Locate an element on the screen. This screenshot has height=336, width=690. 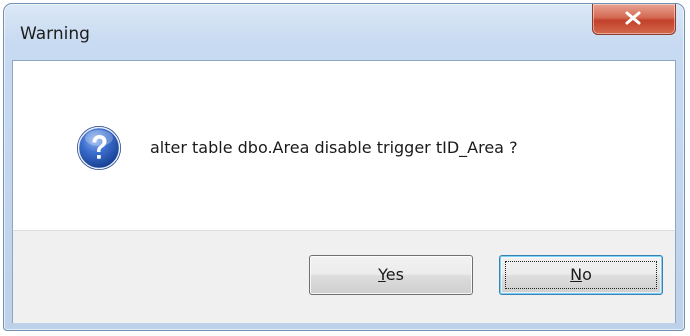
question-icon is located at coordinates (99, 148).